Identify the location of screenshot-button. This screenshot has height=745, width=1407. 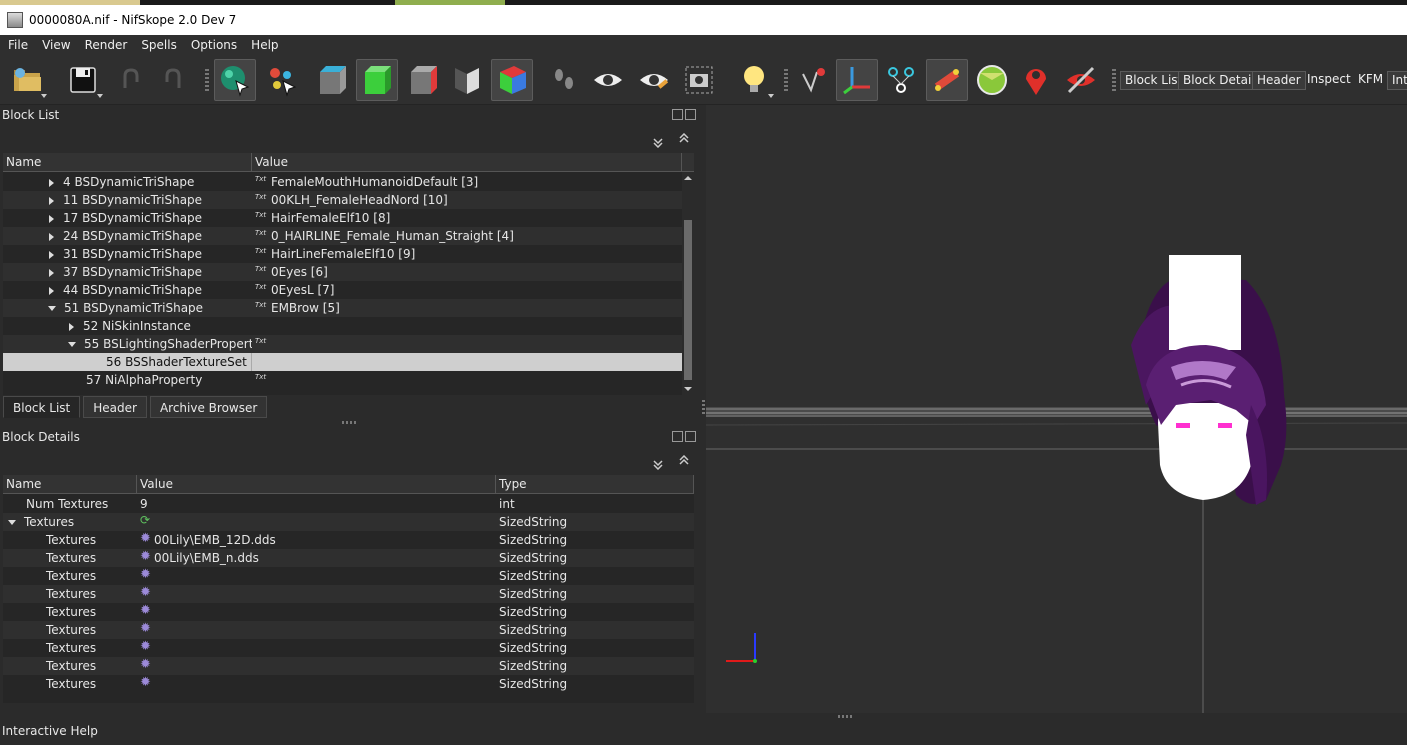
(699, 80).